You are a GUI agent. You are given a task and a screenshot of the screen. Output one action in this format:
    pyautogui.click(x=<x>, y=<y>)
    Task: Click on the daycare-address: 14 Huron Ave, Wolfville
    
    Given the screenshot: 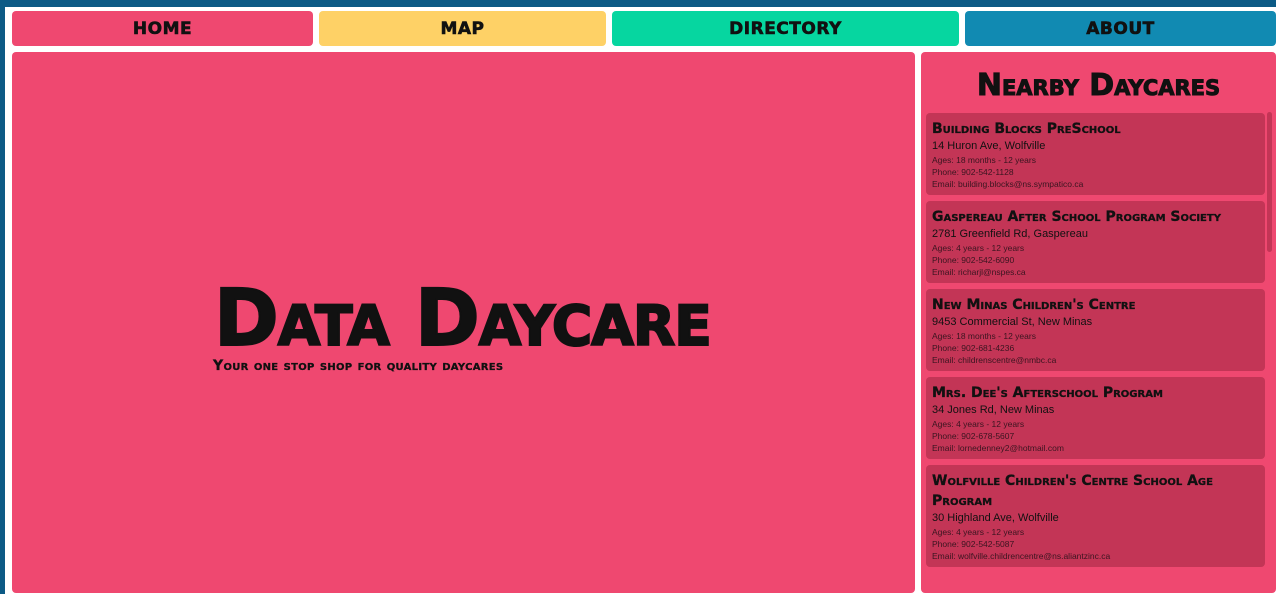 What is the action you would take?
    pyautogui.click(x=989, y=146)
    